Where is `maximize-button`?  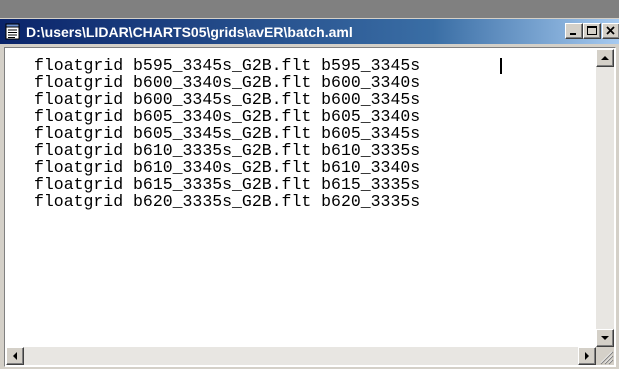 maximize-button is located at coordinates (592, 31).